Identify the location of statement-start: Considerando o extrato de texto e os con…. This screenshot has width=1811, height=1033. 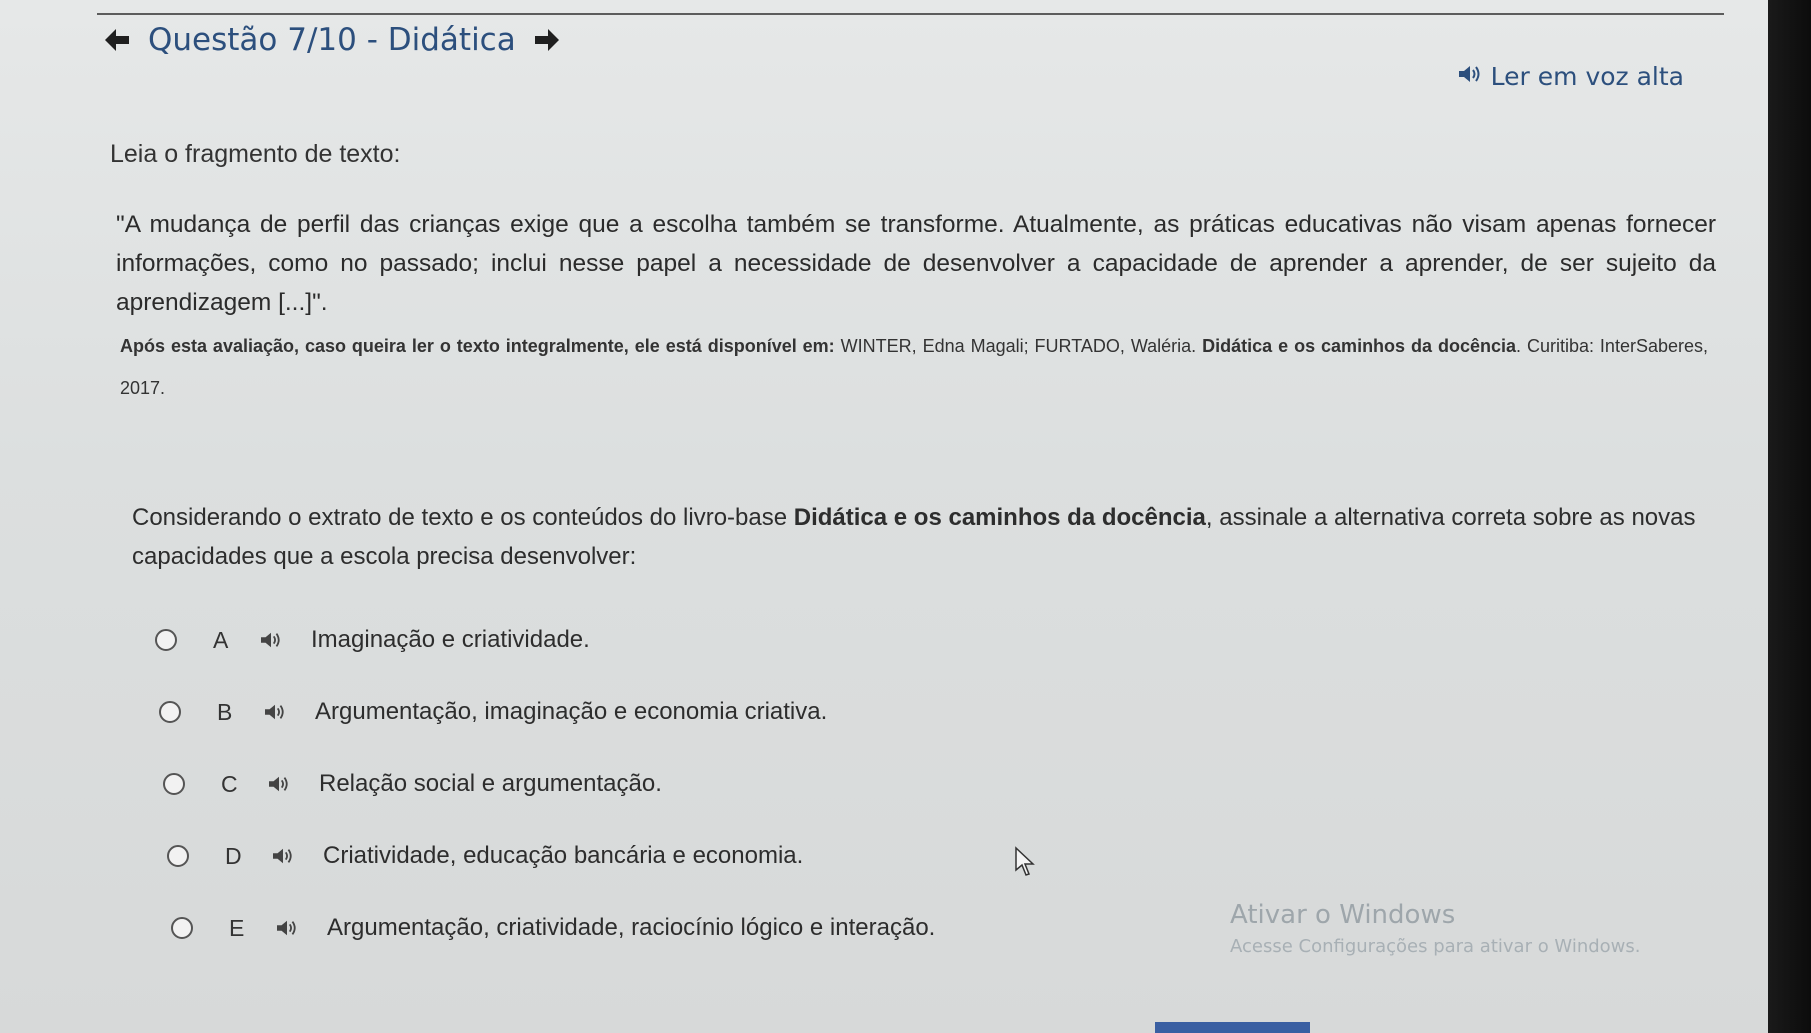
(463, 517).